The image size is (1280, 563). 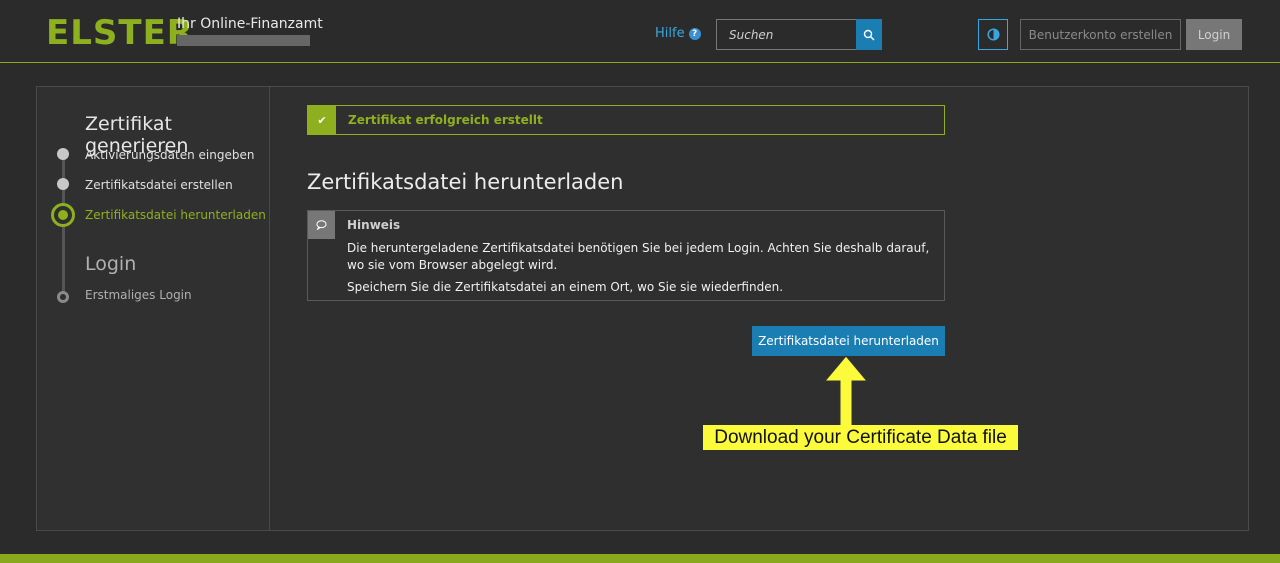 I want to click on help-link: Hilfe ?, so click(x=678, y=33).